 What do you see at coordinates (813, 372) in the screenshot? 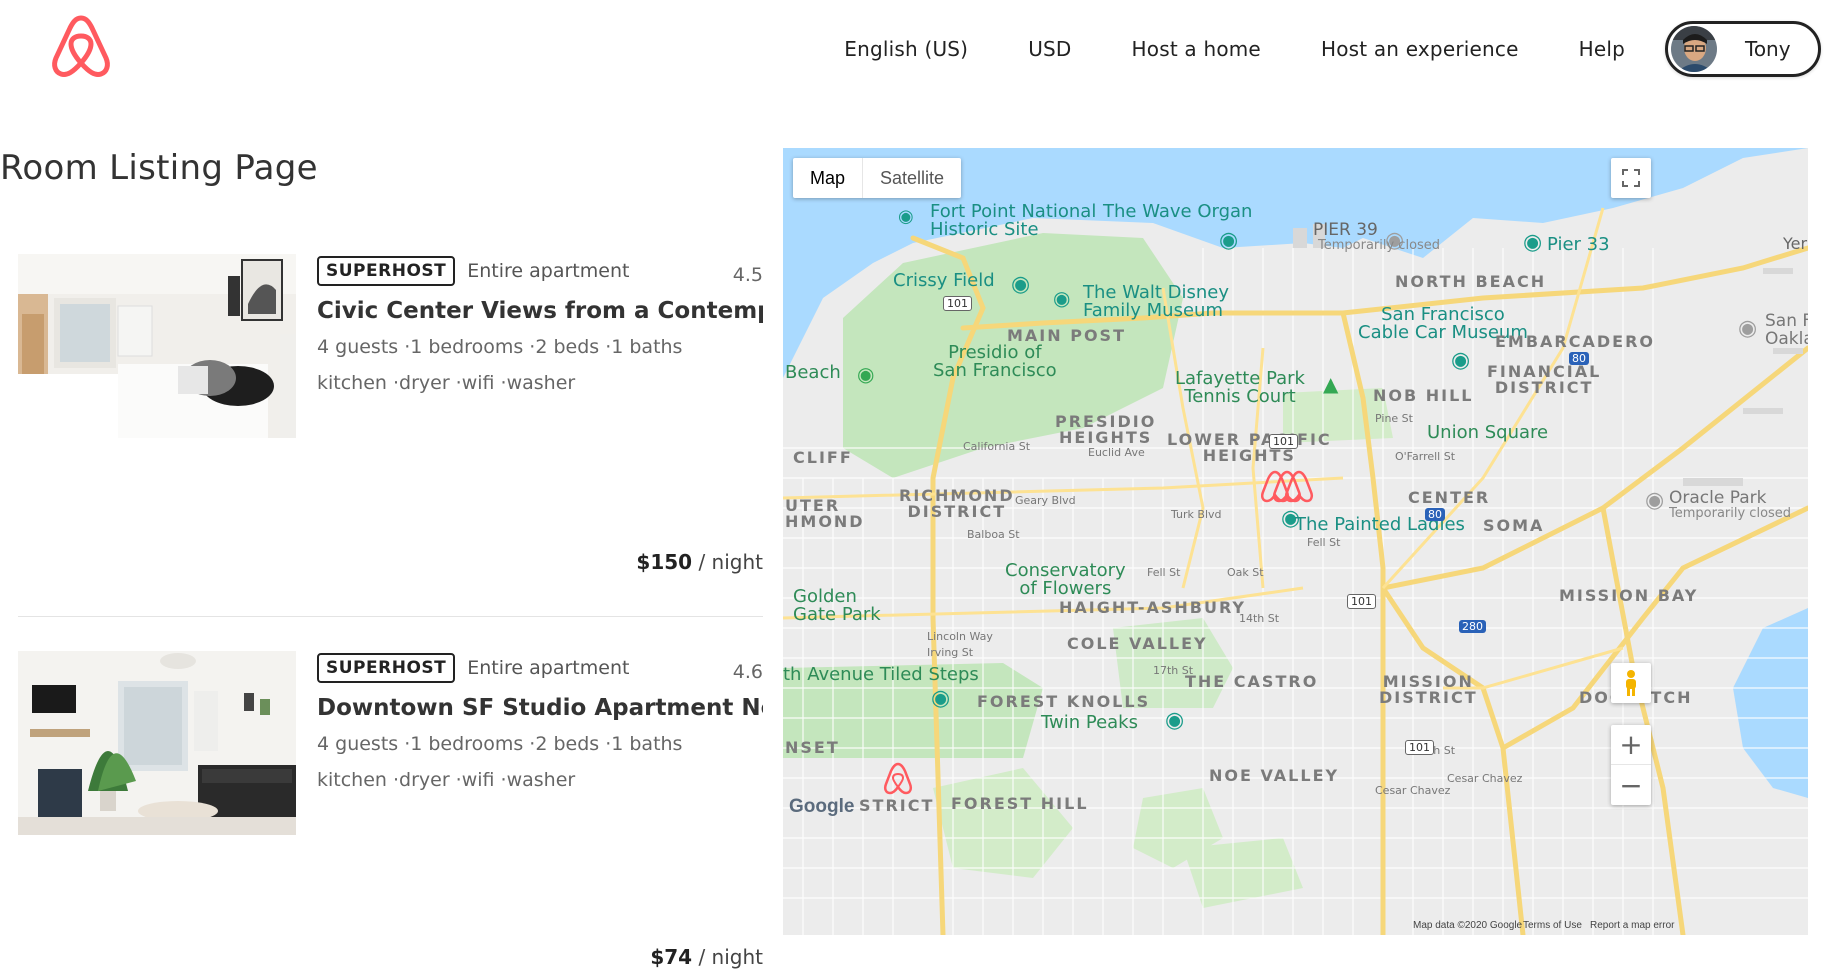
I see `map-label: Beach` at bounding box center [813, 372].